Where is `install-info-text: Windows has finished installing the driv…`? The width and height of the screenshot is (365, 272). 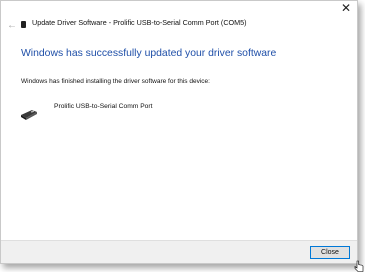 install-info-text: Windows has finished installing the driv… is located at coordinates (115, 81).